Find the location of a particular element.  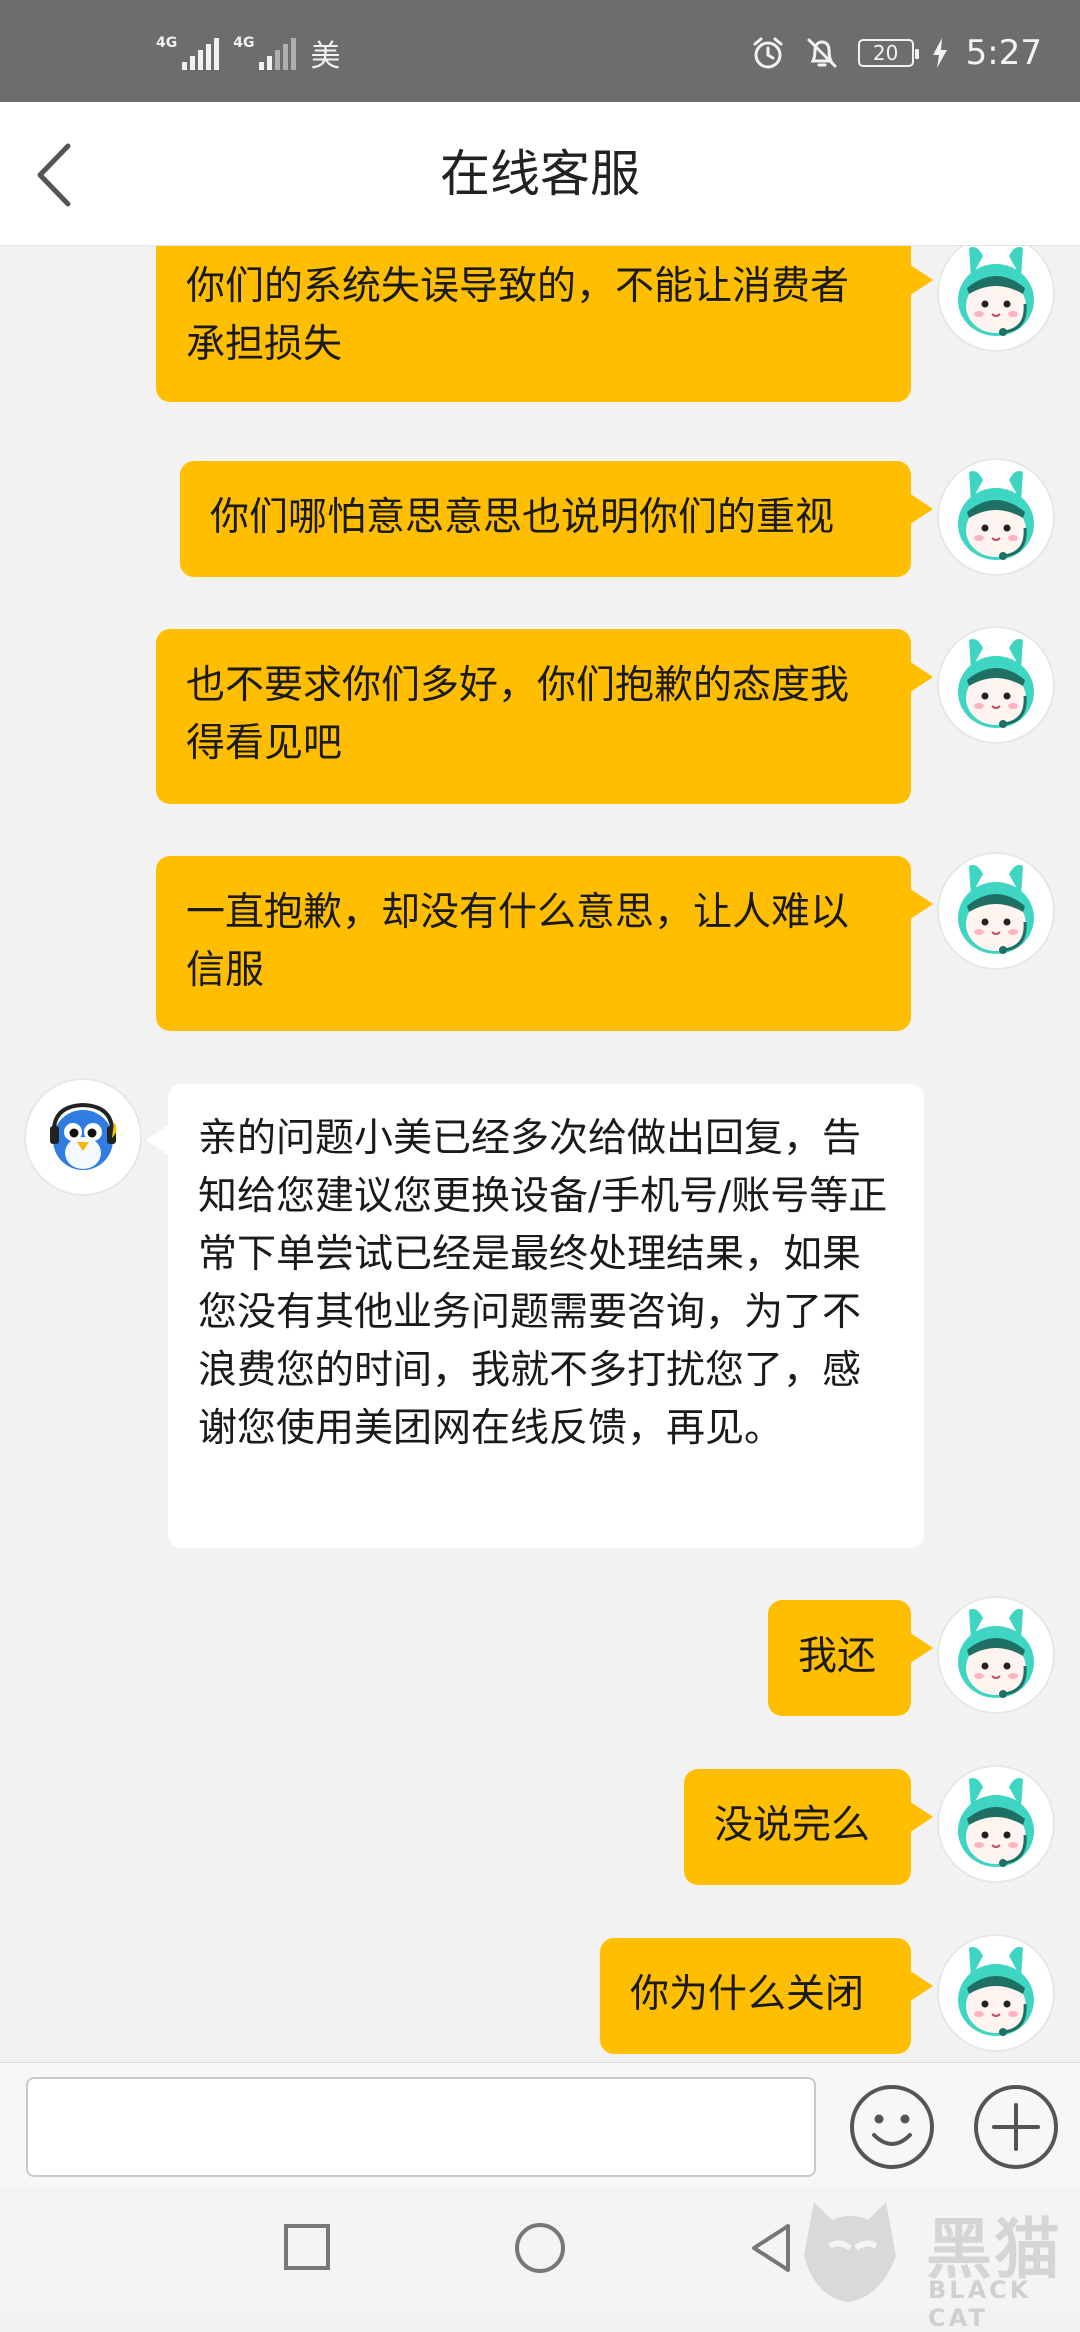

chevron-left-icon is located at coordinates (54, 175).